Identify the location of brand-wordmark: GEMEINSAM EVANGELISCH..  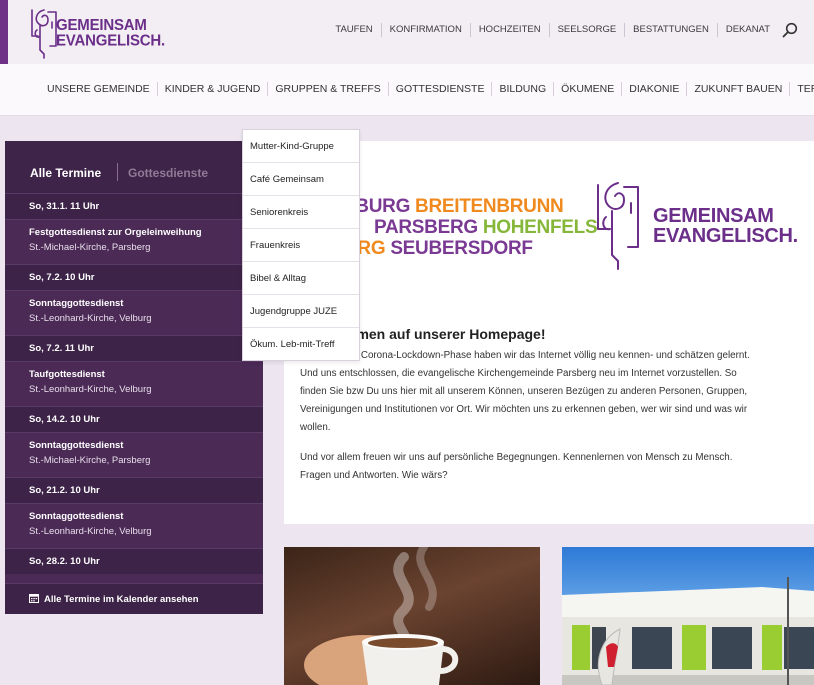
(110, 33).